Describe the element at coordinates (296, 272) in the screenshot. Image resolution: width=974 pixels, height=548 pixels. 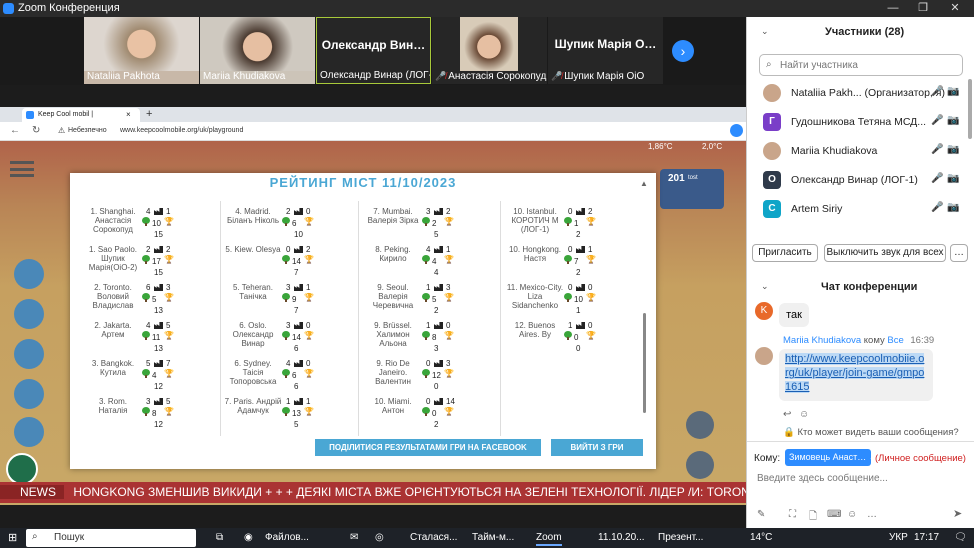
I see `city-stat-d: 7` at that location.